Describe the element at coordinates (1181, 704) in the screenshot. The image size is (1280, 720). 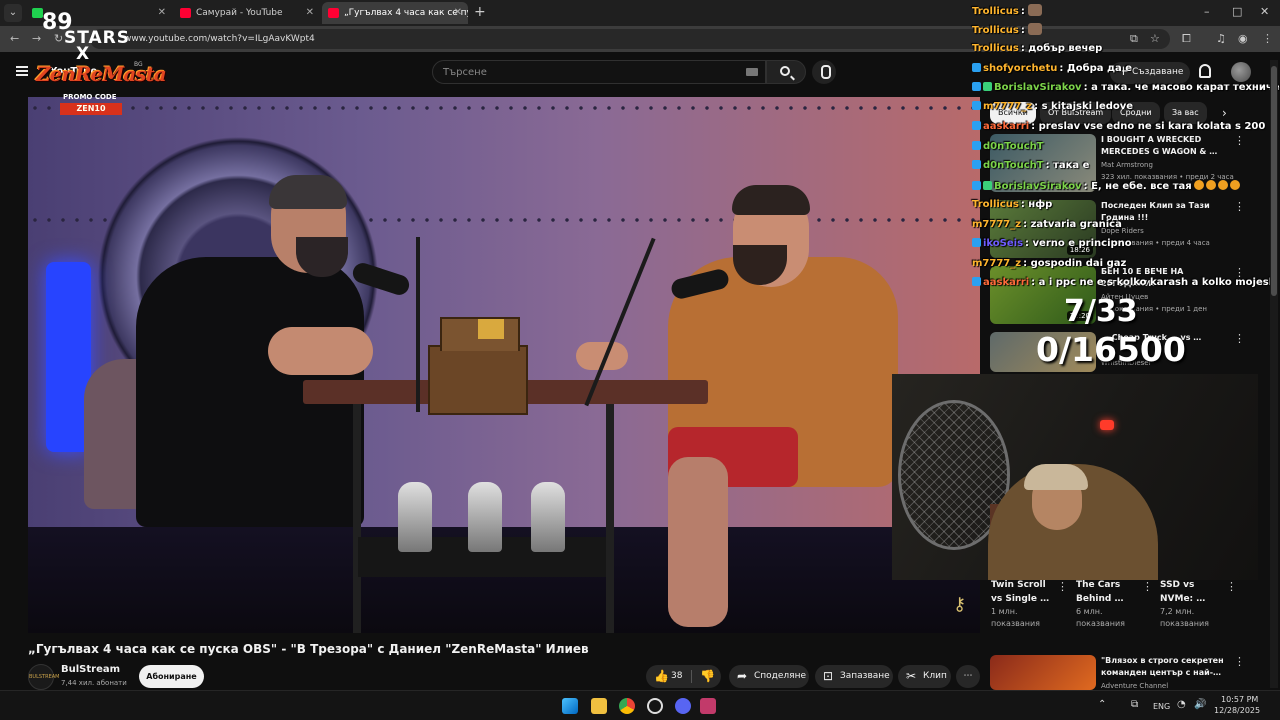
I see `wifi-icon: ◔` at that location.